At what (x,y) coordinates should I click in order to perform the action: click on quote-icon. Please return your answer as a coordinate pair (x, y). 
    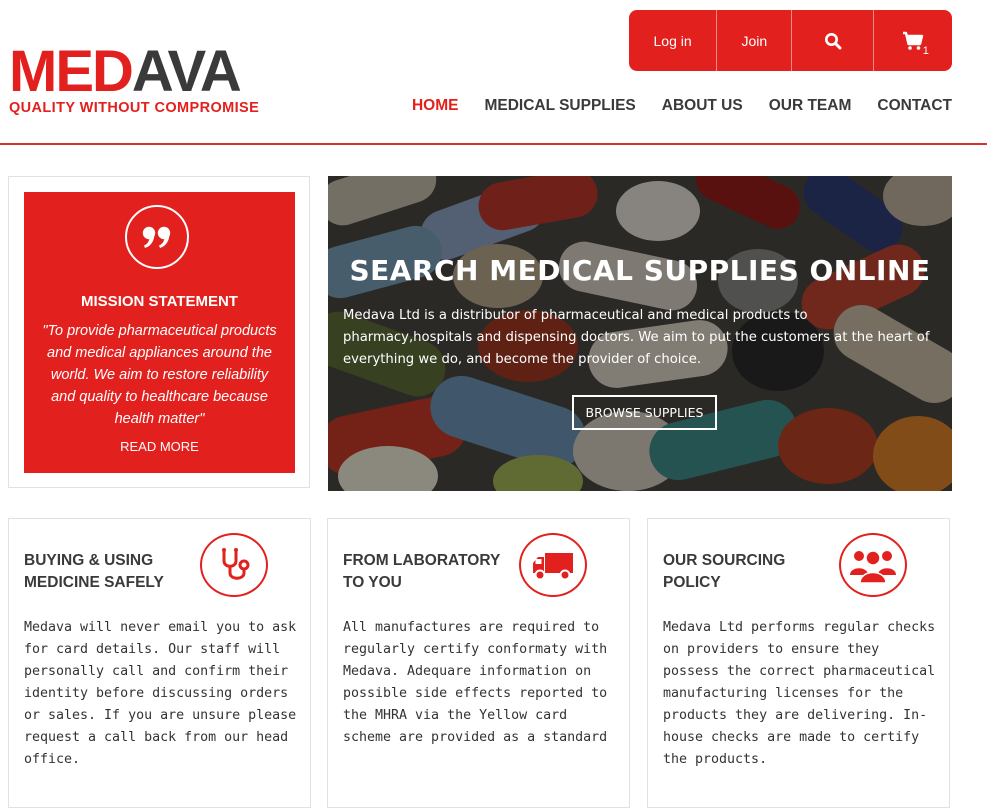
    Looking at the image, I should click on (157, 237).